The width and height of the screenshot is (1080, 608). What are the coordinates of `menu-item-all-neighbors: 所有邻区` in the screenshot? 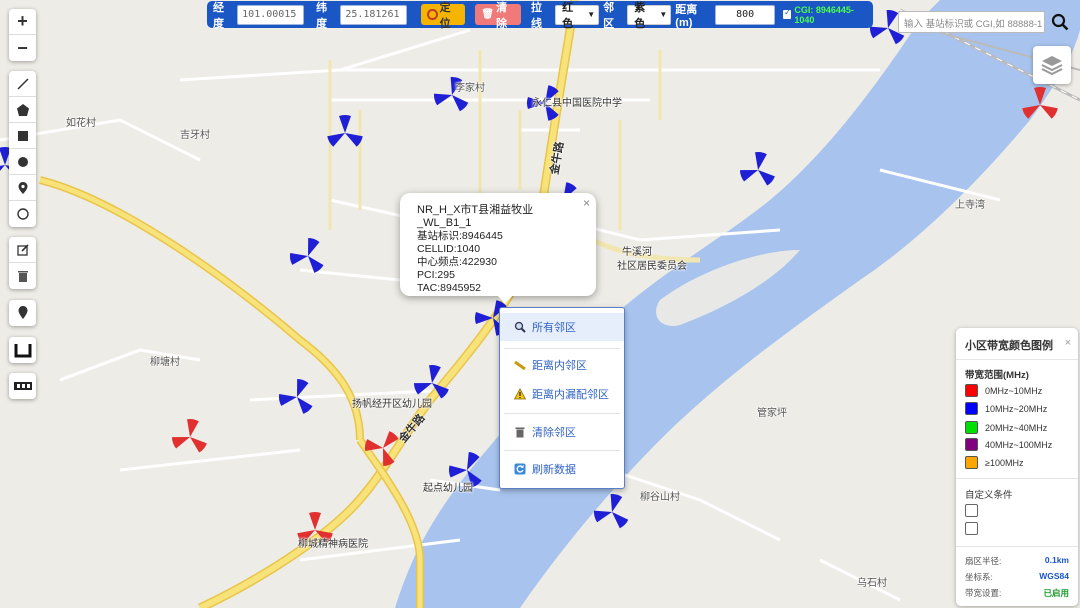 It's located at (562, 327).